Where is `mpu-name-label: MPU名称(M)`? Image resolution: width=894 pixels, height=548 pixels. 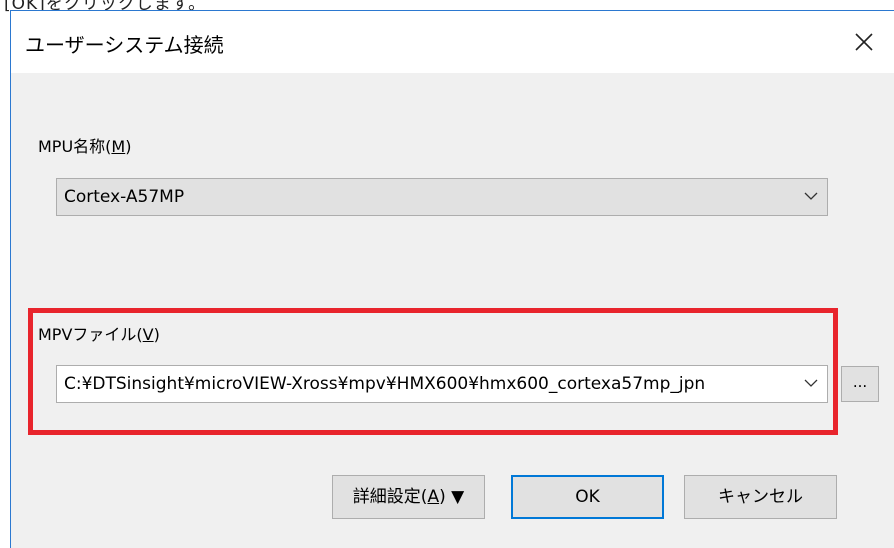 mpu-name-label: MPU名称(M) is located at coordinates (85, 146).